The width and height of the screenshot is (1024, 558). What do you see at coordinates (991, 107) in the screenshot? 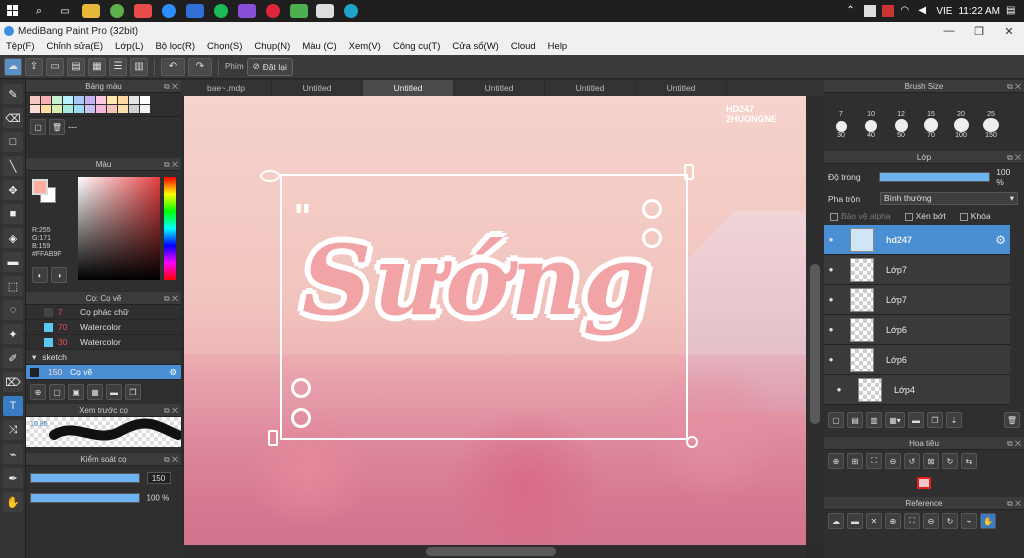
I see `brush-size-preset: 25` at bounding box center [991, 107].